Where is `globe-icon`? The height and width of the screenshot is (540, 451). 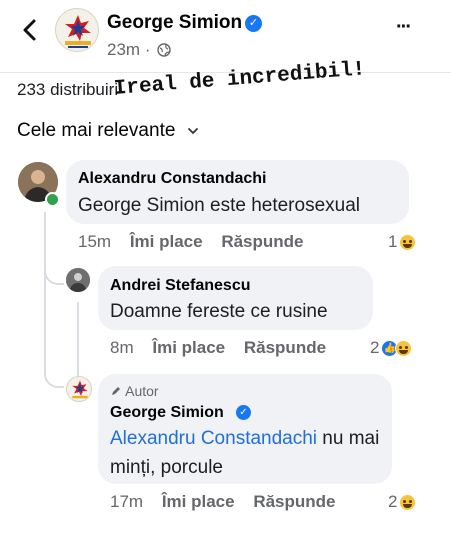 globe-icon is located at coordinates (164, 50).